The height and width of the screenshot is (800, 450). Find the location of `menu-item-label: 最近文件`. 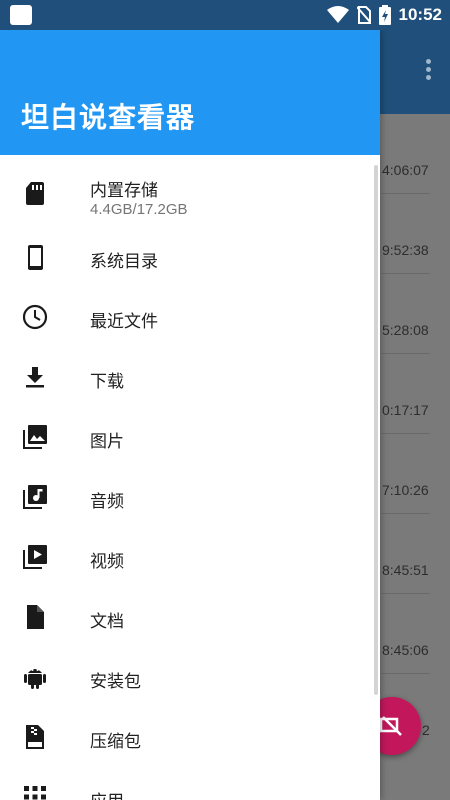

menu-item-label: 最近文件 is located at coordinates (124, 322).